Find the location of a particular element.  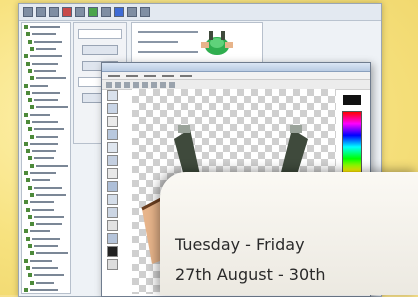

editor-titlebar is located at coordinates (236, 67).